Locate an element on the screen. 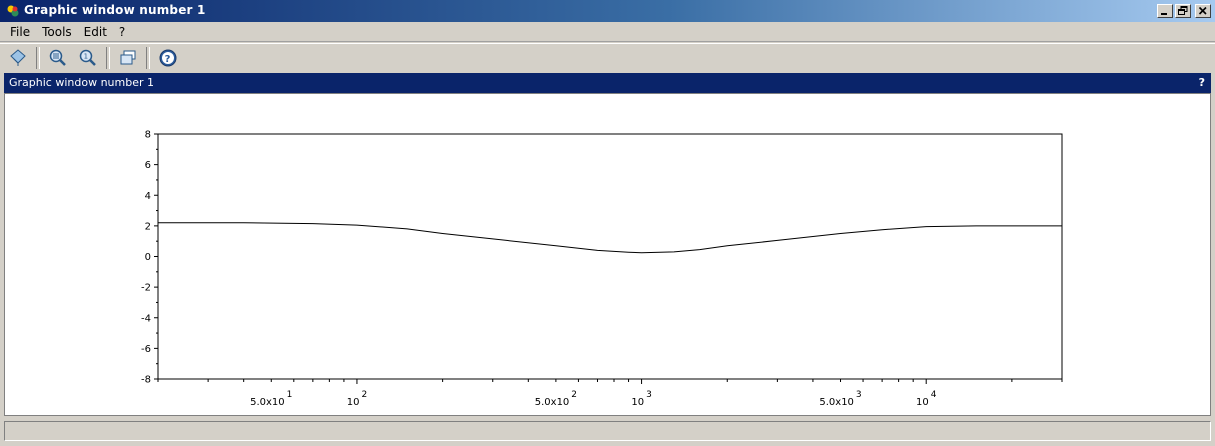  x-tick-label: 103 is located at coordinates (641, 399).